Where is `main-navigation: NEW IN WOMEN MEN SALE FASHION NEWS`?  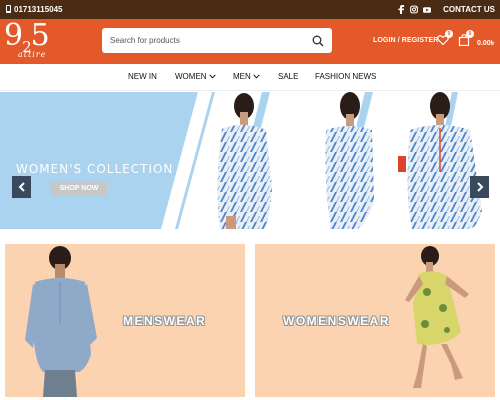
main-navigation: NEW IN WOMEN MEN SALE FASHION NEWS is located at coordinates (250, 77).